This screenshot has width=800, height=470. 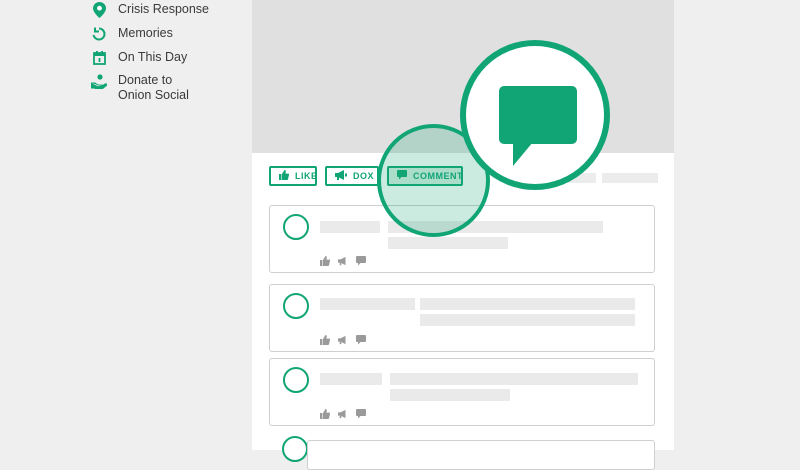 I want to click on sidebar-item-label: Crisis Response, so click(x=164, y=9).